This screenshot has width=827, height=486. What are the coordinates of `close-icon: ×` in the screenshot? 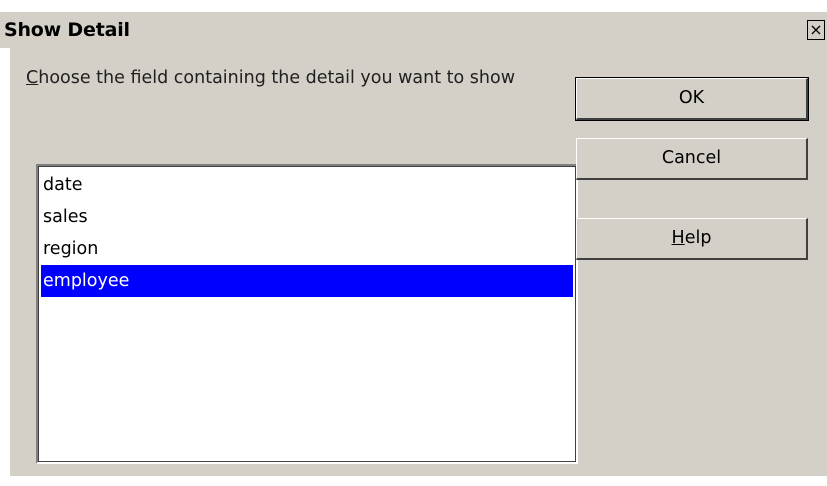 It's located at (816, 29).